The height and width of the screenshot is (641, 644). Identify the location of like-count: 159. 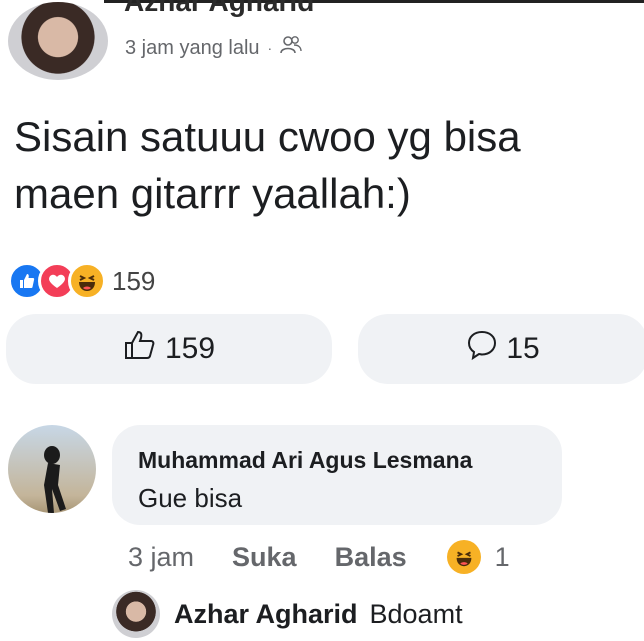
(190, 348).